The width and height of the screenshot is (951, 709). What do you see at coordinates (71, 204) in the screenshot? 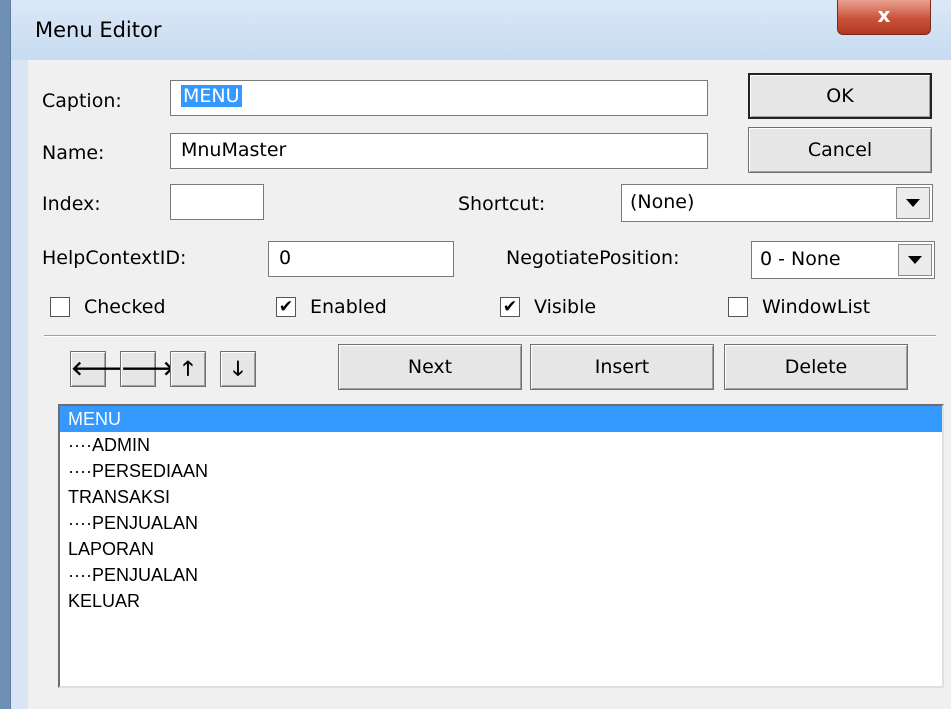
I see `index-label: Index:` at bounding box center [71, 204].